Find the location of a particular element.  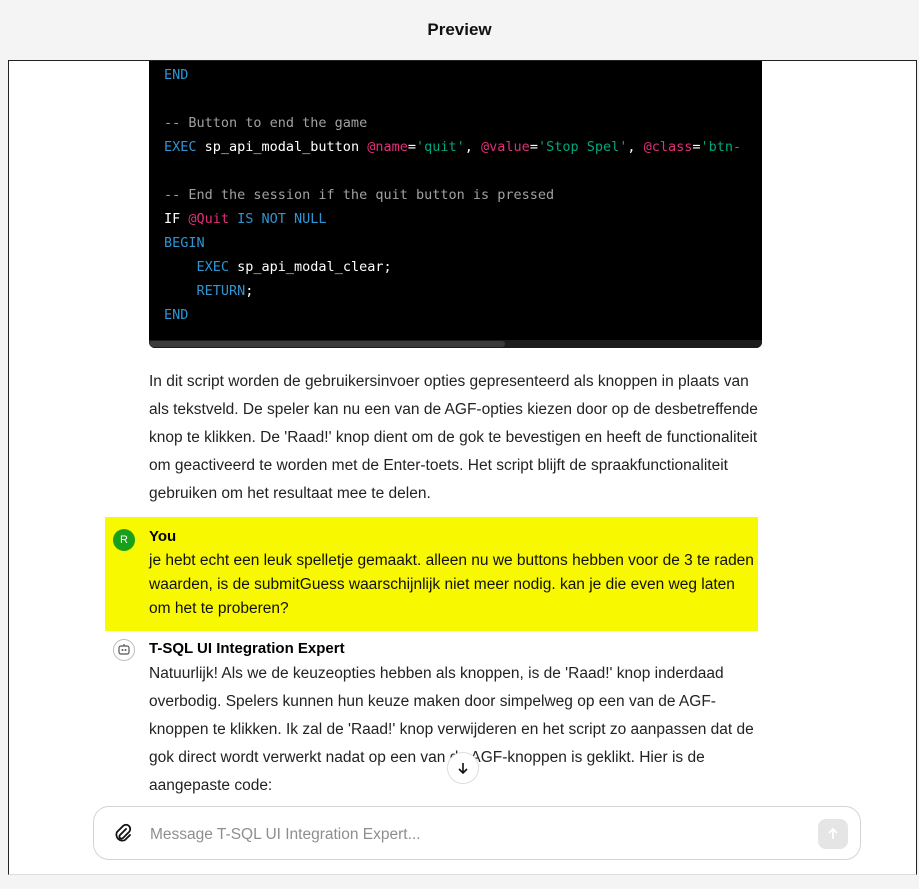

scroll-to-bottom-button is located at coordinates (463, 768).